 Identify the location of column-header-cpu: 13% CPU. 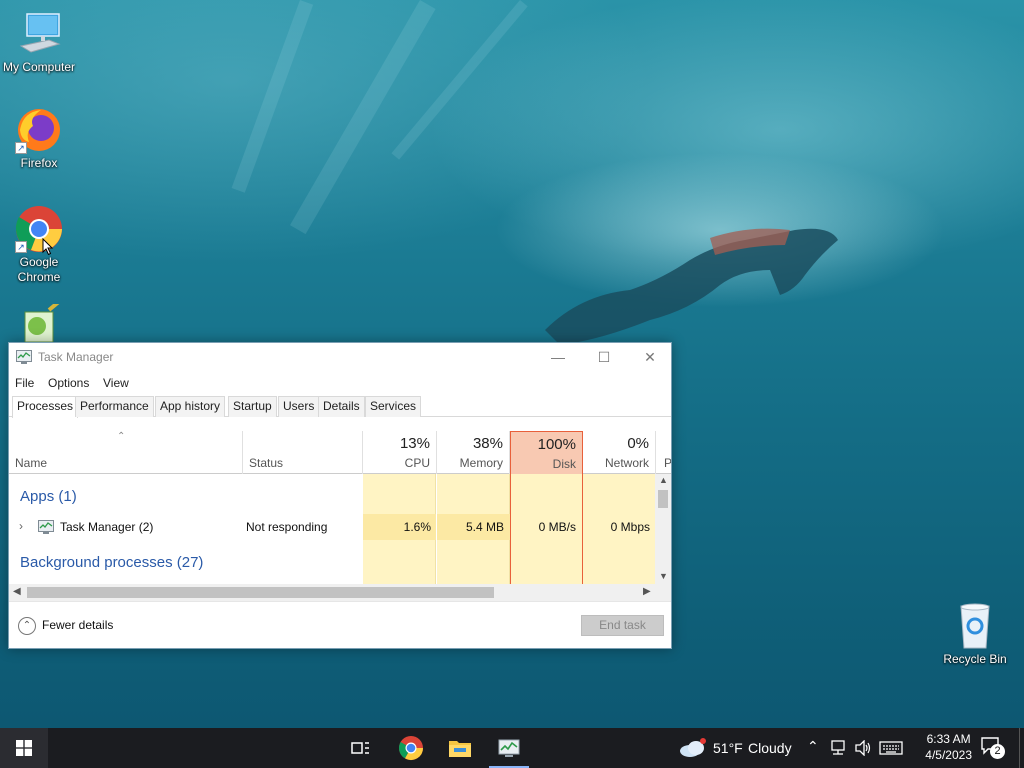
(400, 452).